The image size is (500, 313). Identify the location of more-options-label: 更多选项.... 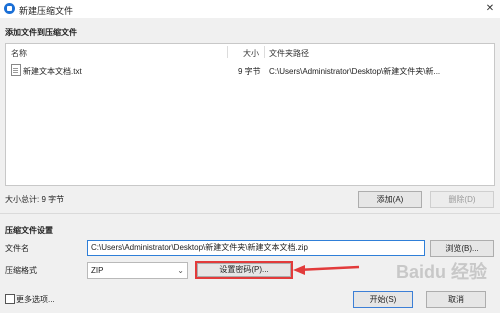
(35, 299).